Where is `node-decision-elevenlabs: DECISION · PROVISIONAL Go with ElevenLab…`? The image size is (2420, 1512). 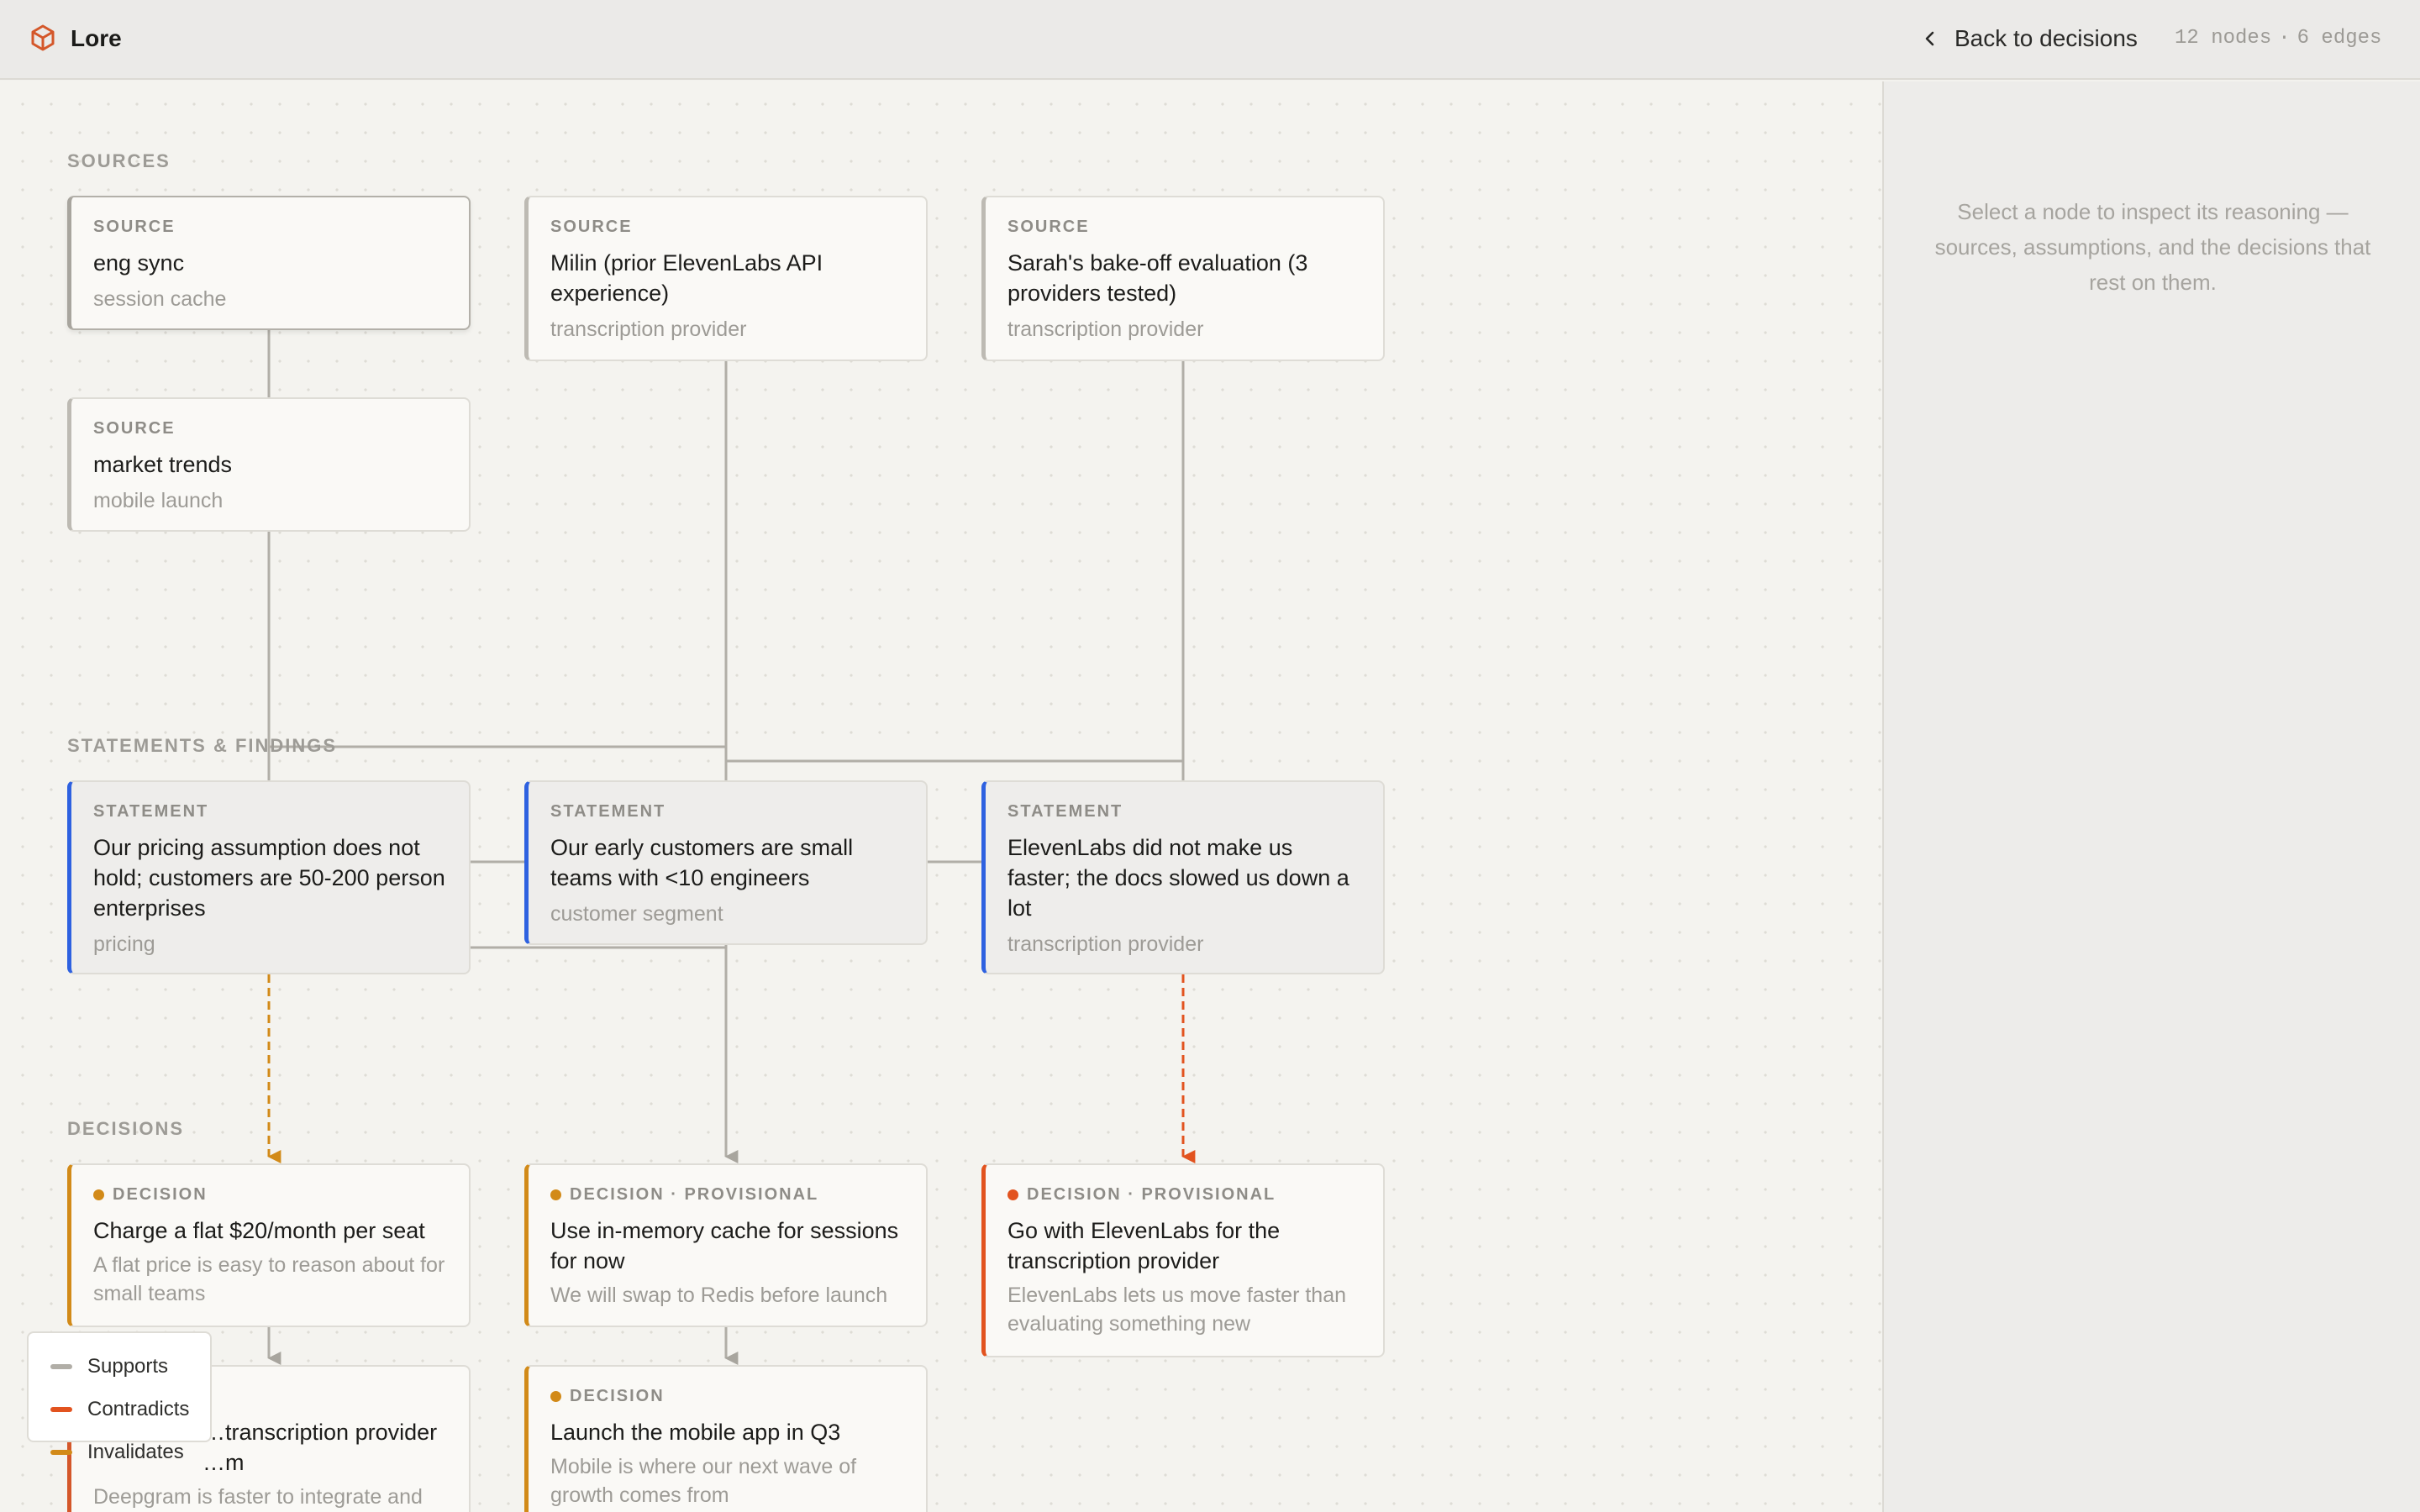 node-decision-elevenlabs: DECISION · PROVISIONAL Go with ElevenLab… is located at coordinates (1183, 1260).